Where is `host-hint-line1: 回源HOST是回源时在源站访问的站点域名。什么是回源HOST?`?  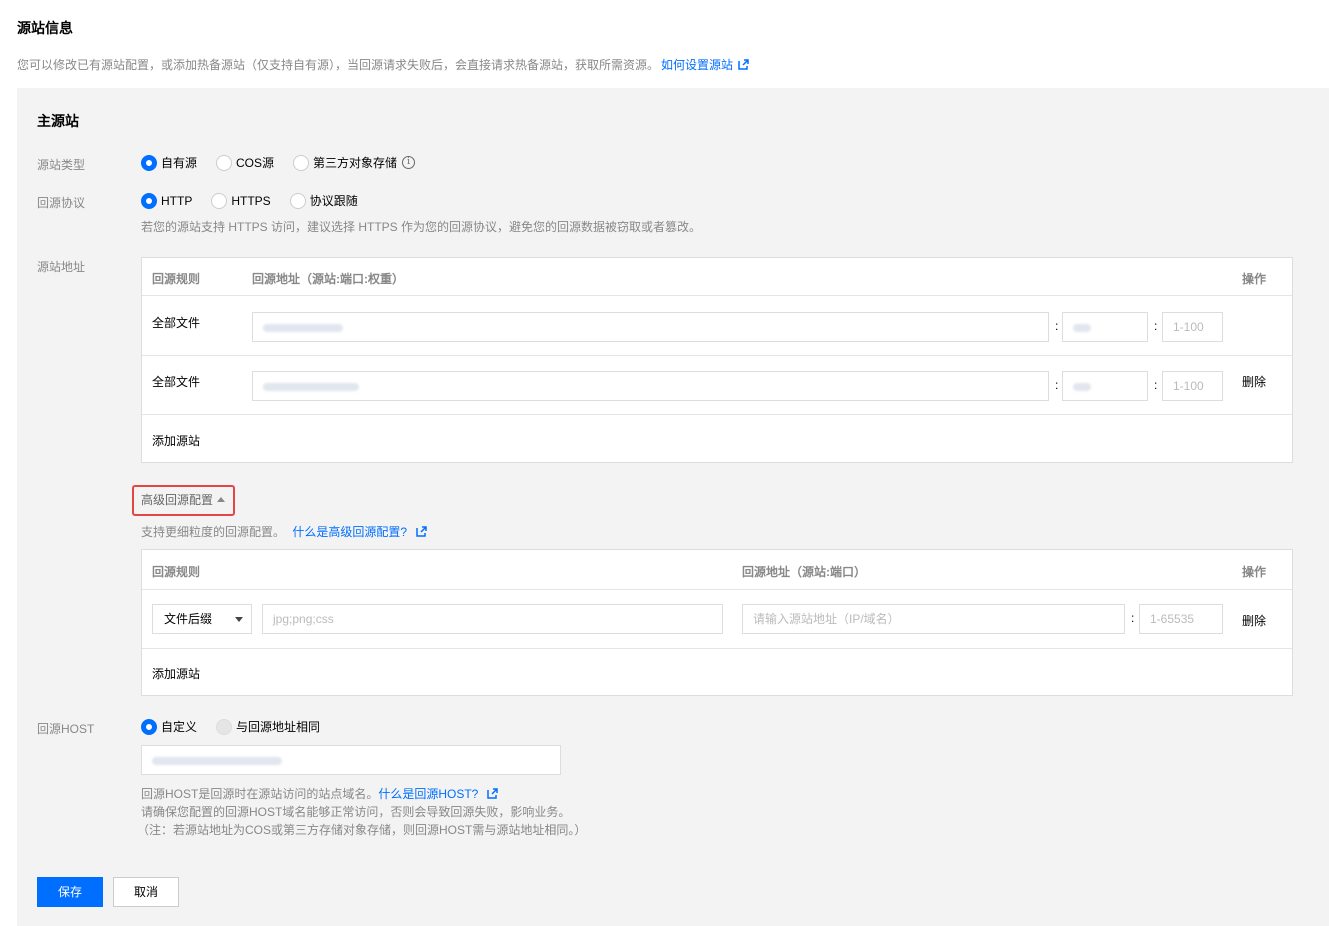 host-hint-line1: 回源HOST是回源时在源站访问的站点域名。什么是回源HOST? is located at coordinates (320, 793).